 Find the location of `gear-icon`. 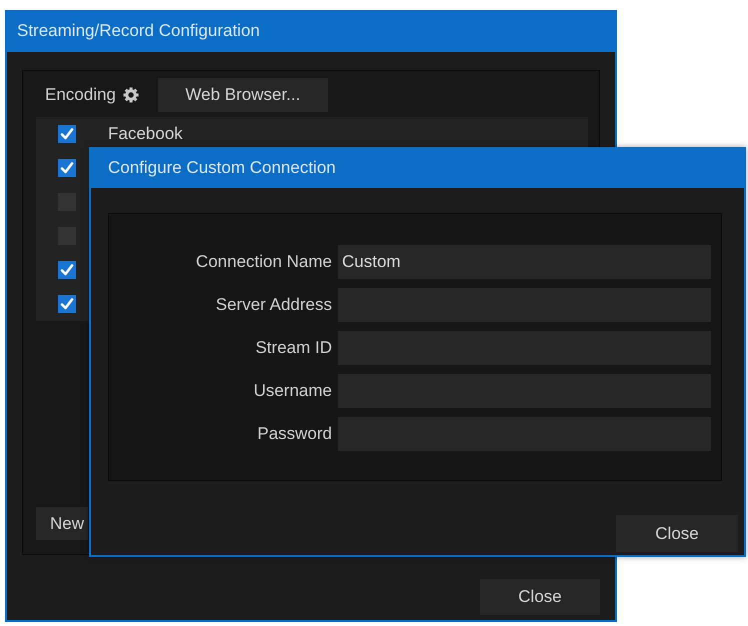

gear-icon is located at coordinates (131, 95).